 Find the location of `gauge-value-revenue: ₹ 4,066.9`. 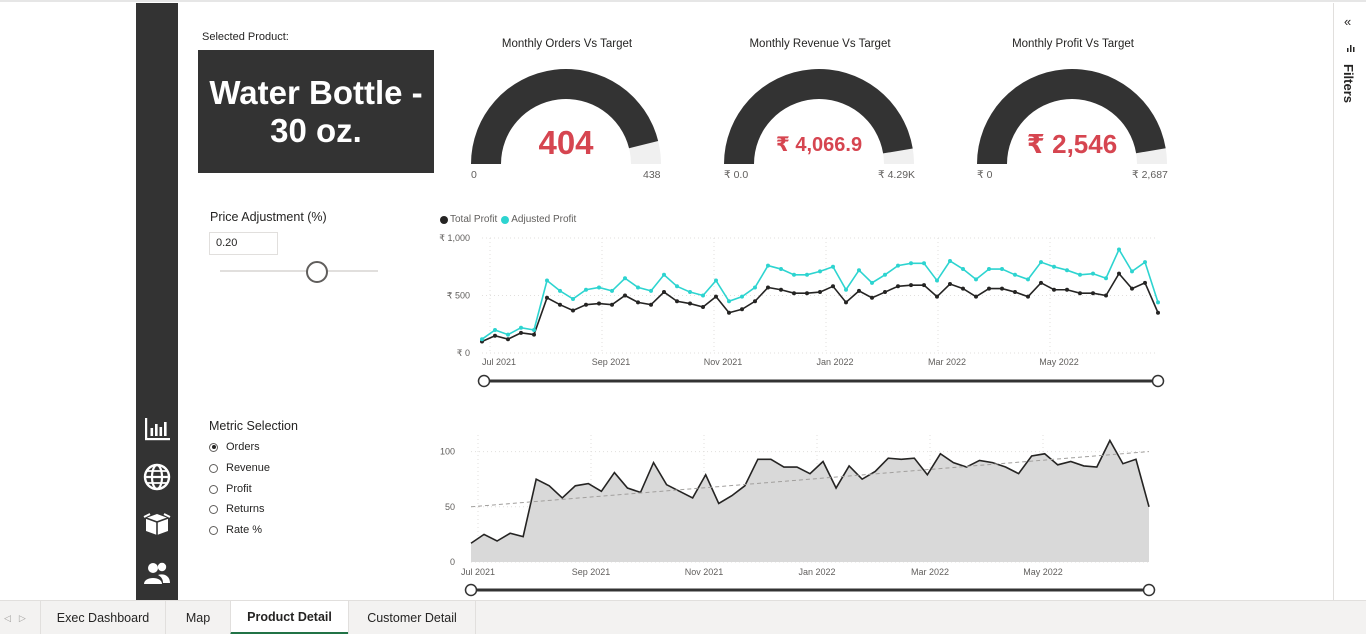

gauge-value-revenue: ₹ 4,066.9 is located at coordinates (819, 145).